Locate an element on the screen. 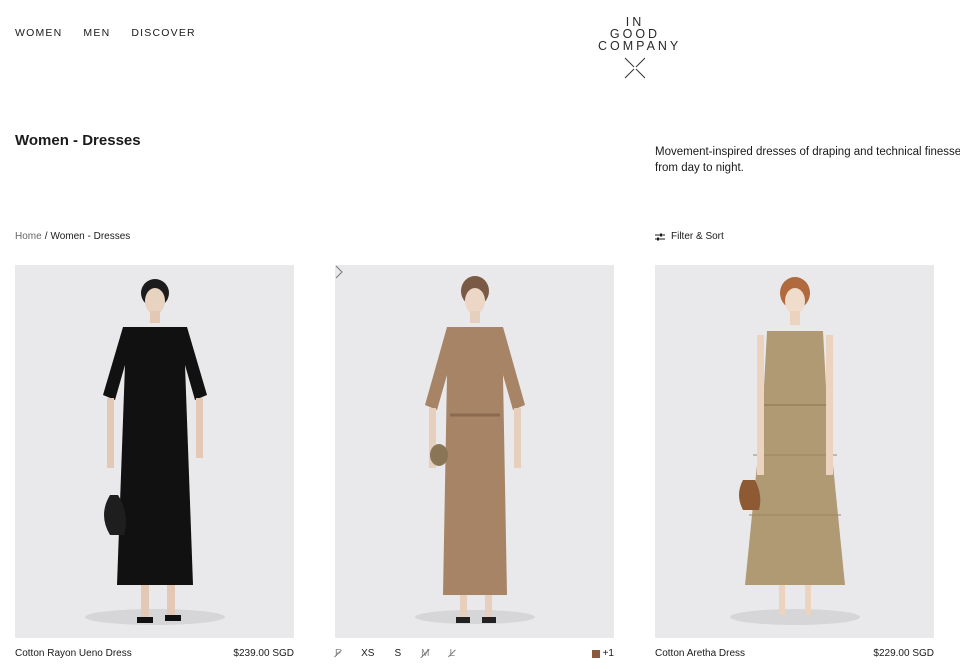  logo-mark-icon is located at coordinates (635, 68).